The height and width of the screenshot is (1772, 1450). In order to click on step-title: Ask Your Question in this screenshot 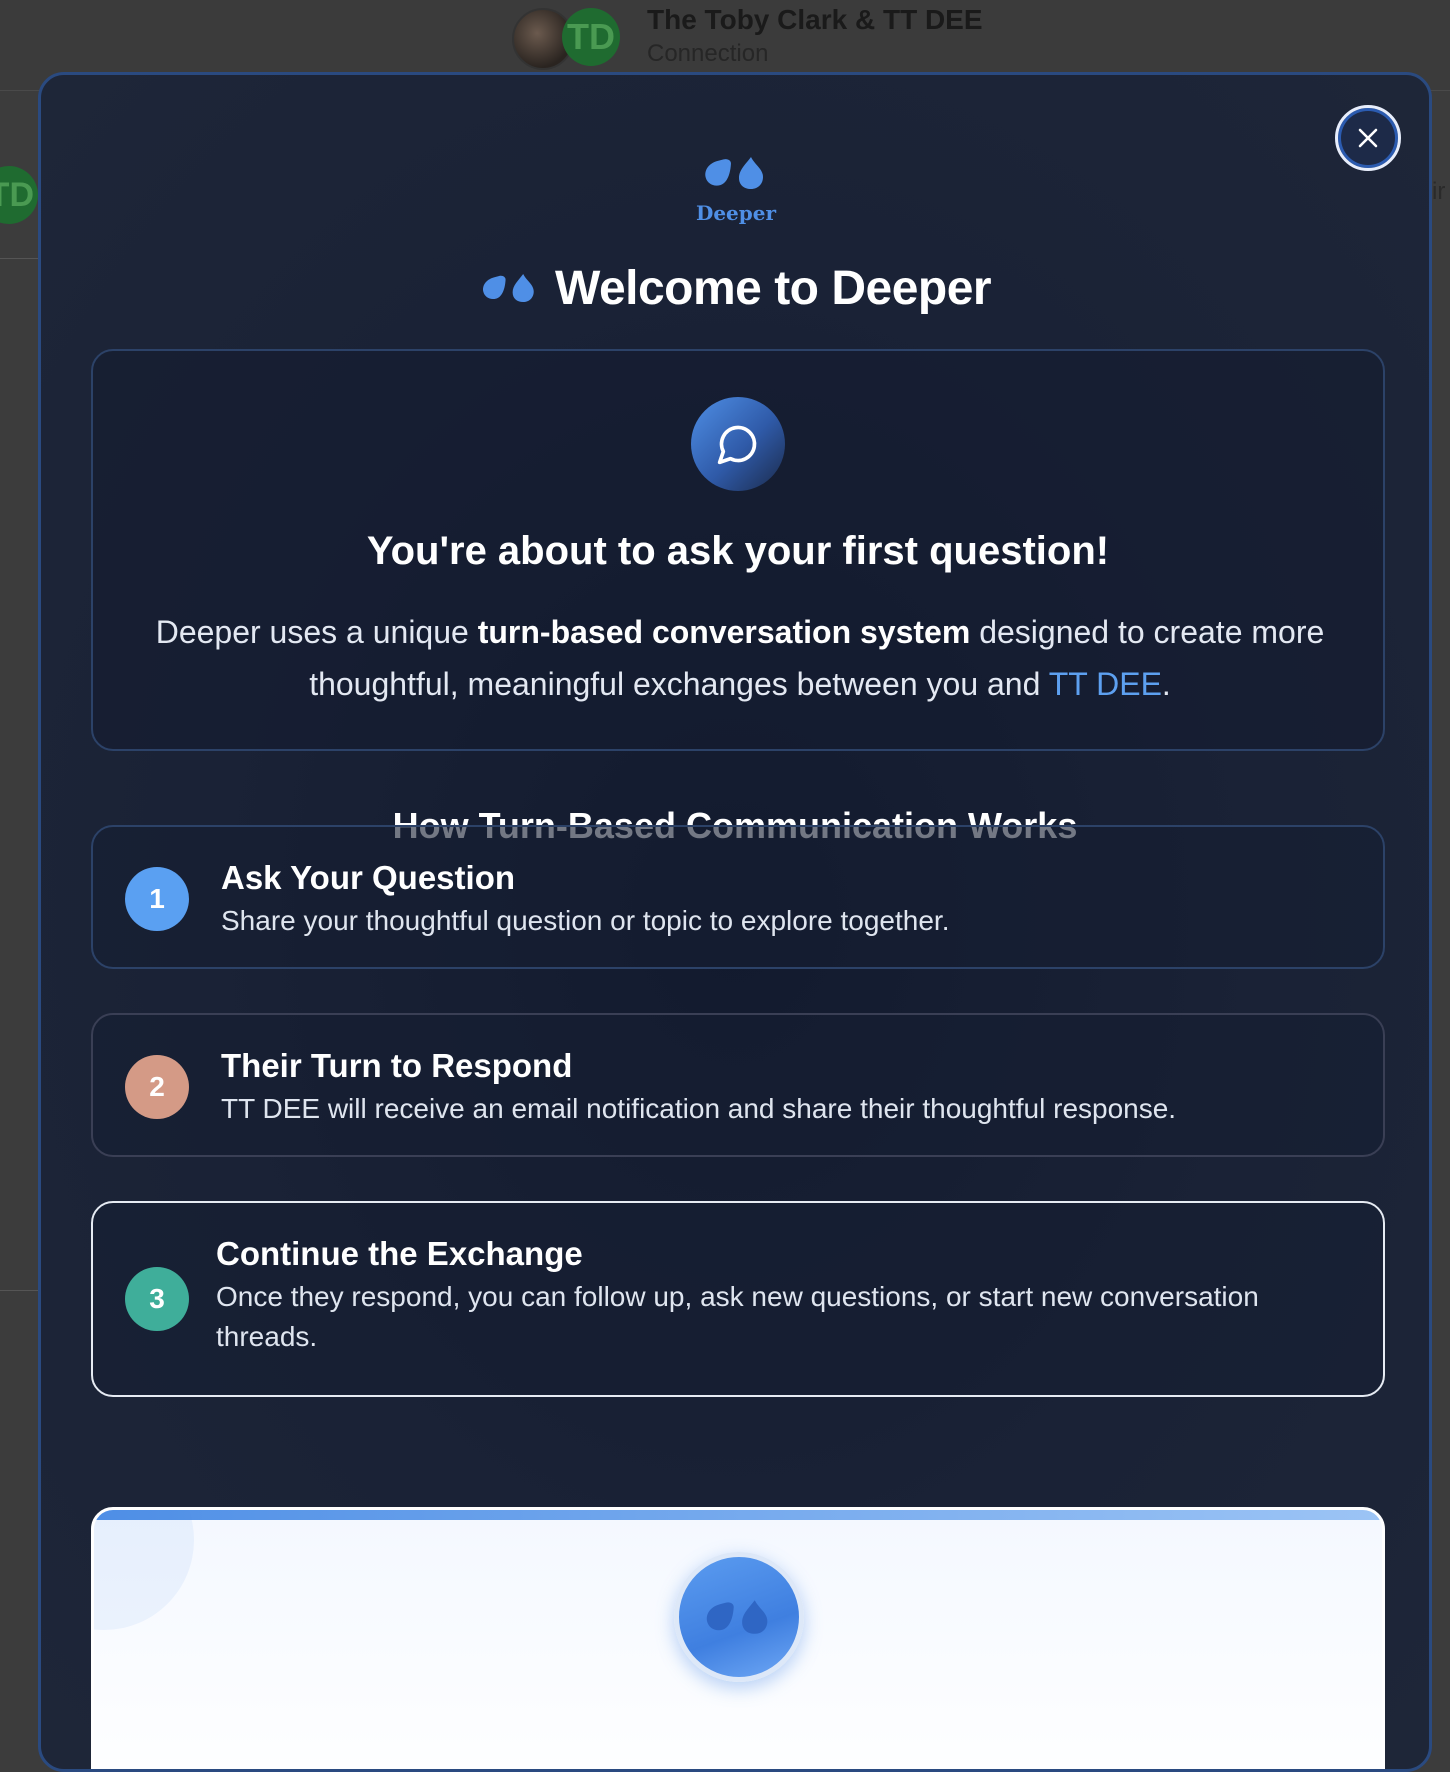, I will do `click(368, 877)`.